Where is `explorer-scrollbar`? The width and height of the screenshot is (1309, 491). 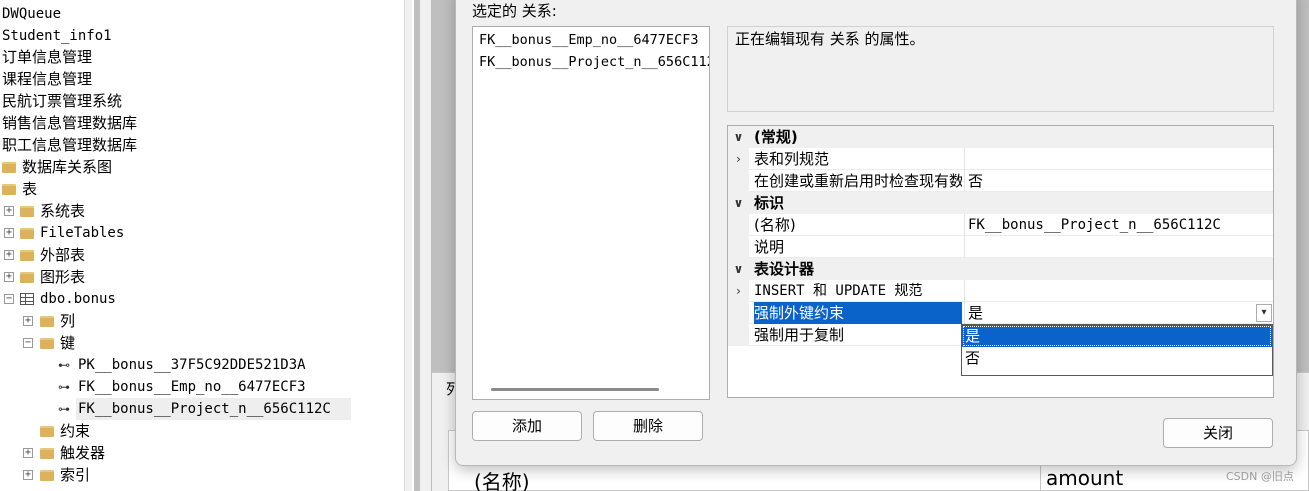 explorer-scrollbar is located at coordinates (408, 245).